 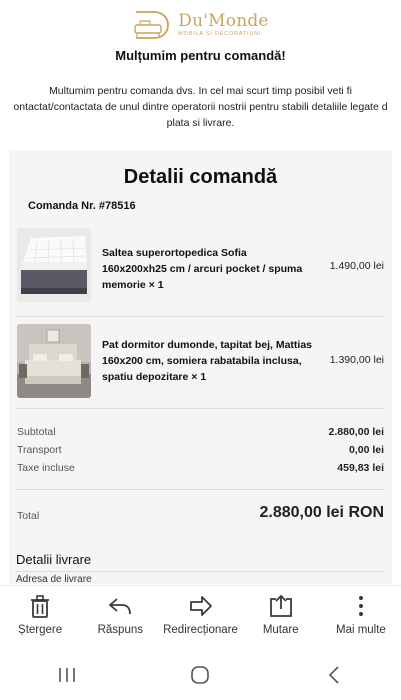 I want to click on total-value: 2.880,00 lei RON, so click(x=321, y=512).